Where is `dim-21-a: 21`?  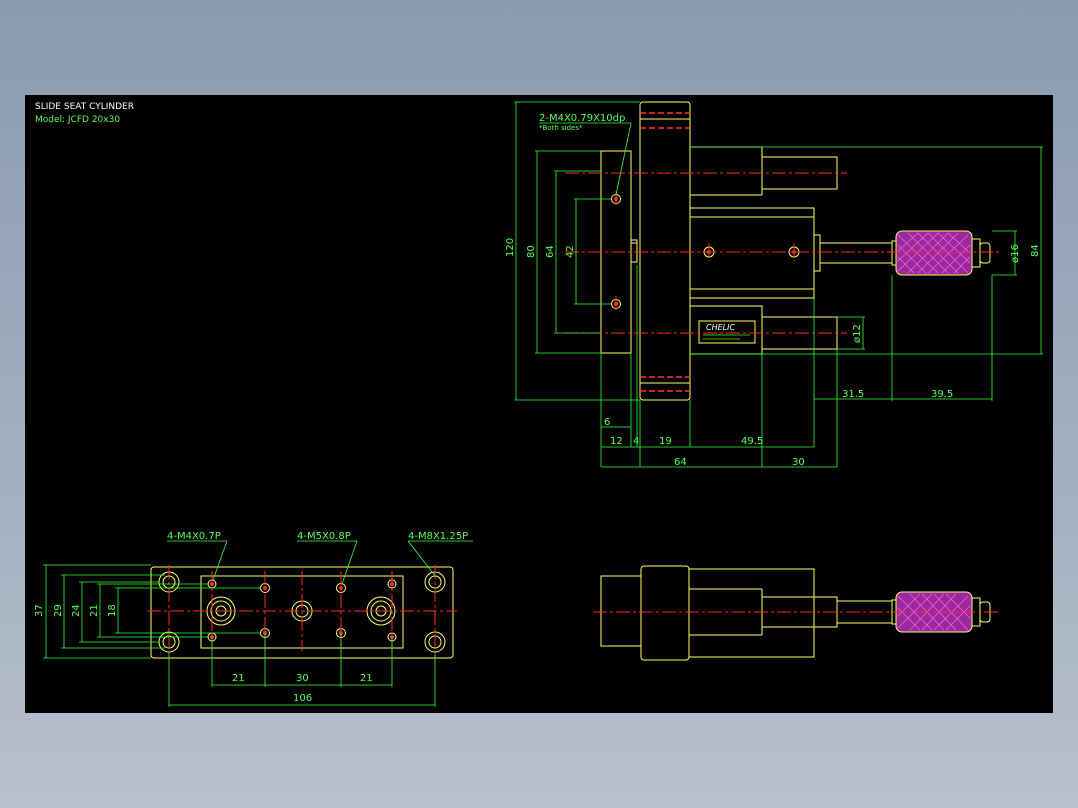 dim-21-a: 21 is located at coordinates (238, 678).